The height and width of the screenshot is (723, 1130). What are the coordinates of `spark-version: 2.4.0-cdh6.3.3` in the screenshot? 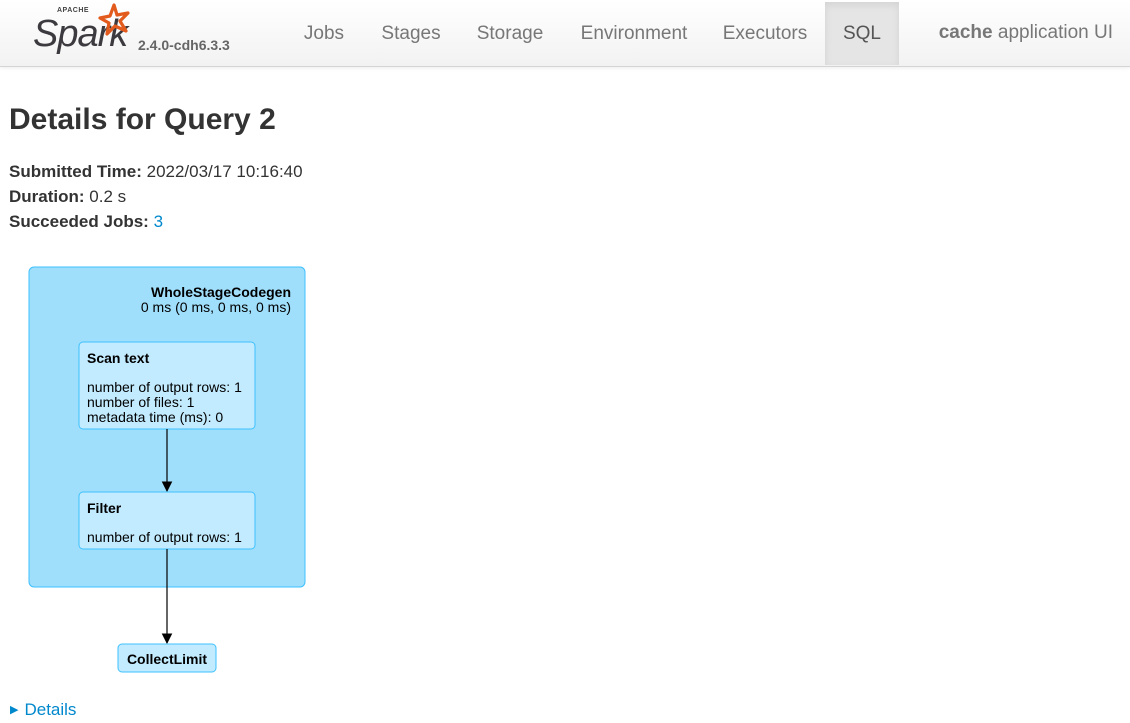 It's located at (184, 45).